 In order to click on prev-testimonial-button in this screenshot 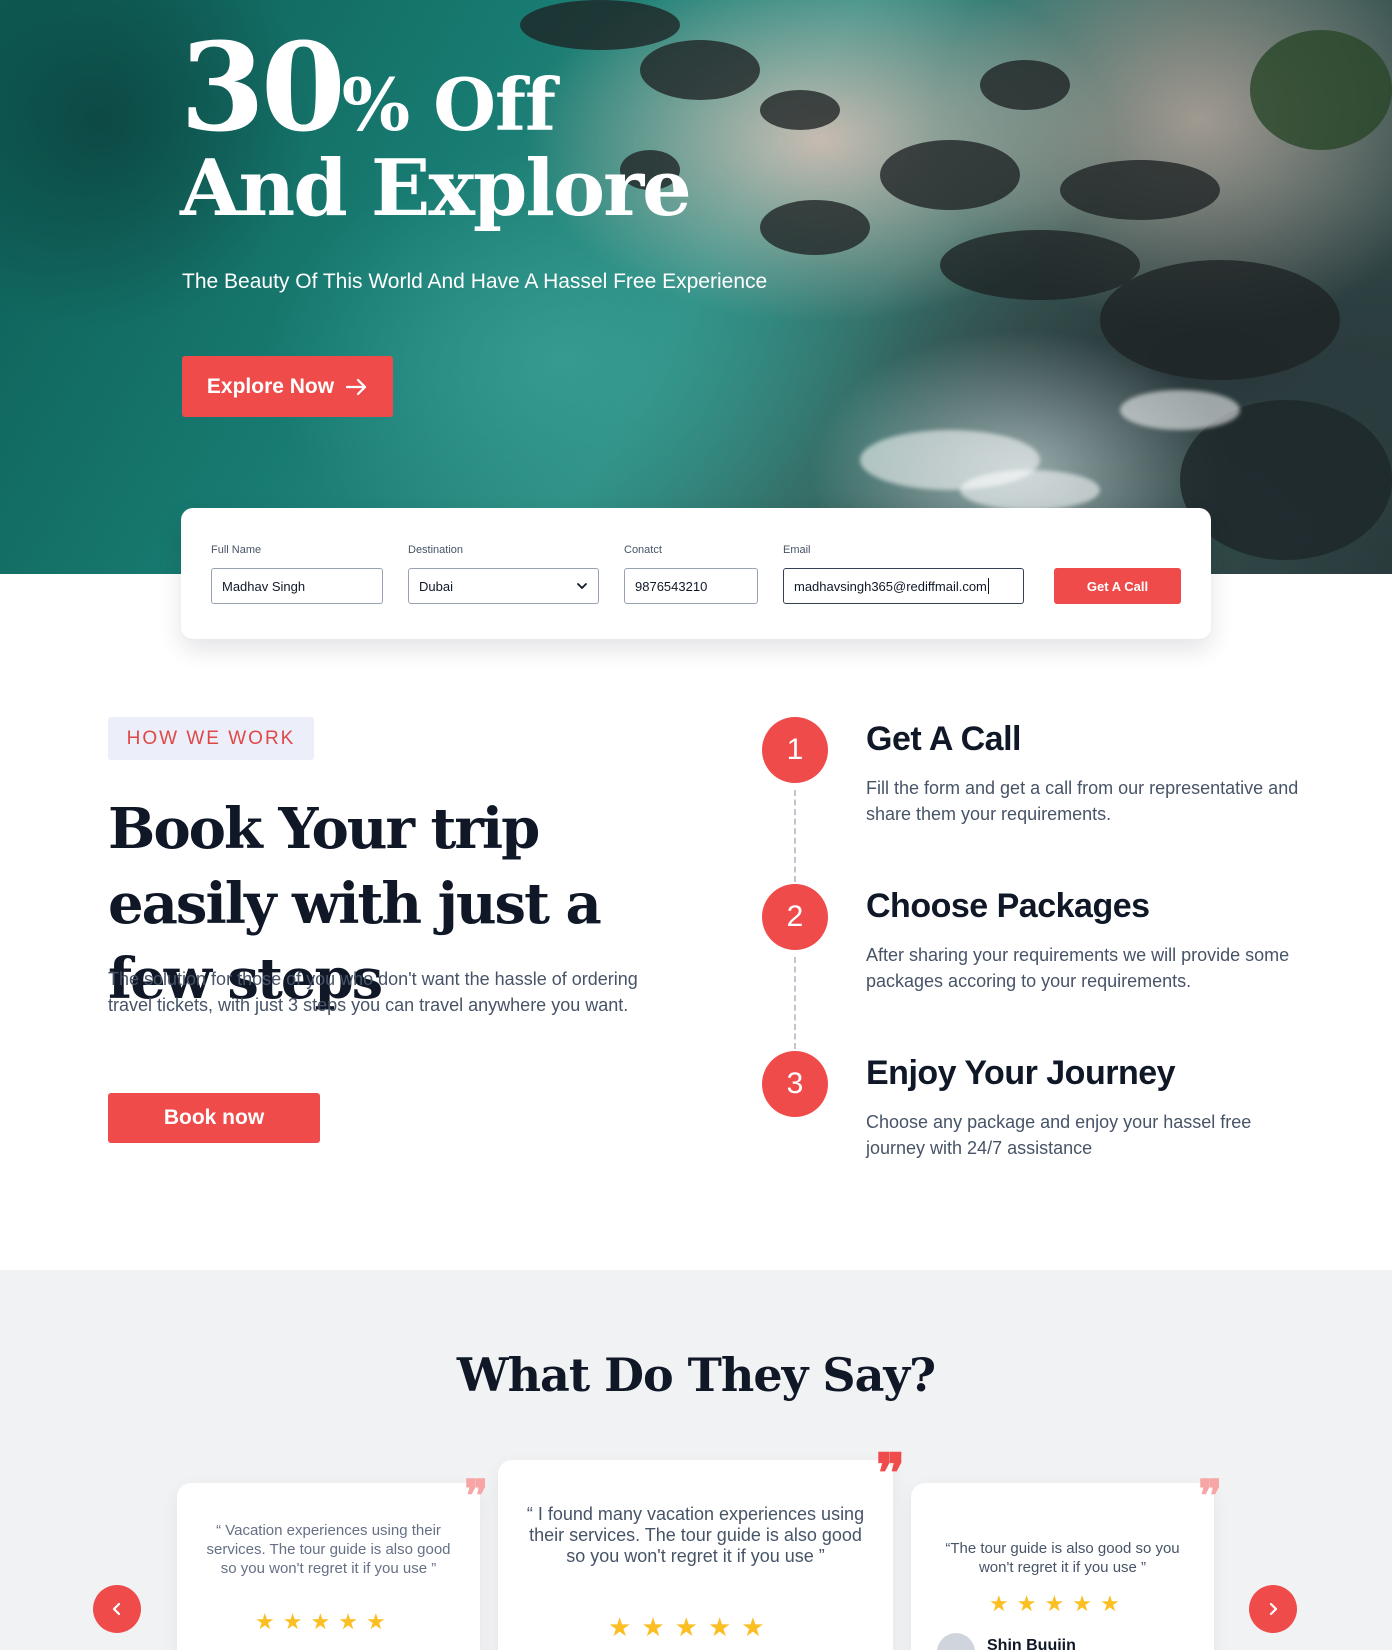, I will do `click(117, 1609)`.